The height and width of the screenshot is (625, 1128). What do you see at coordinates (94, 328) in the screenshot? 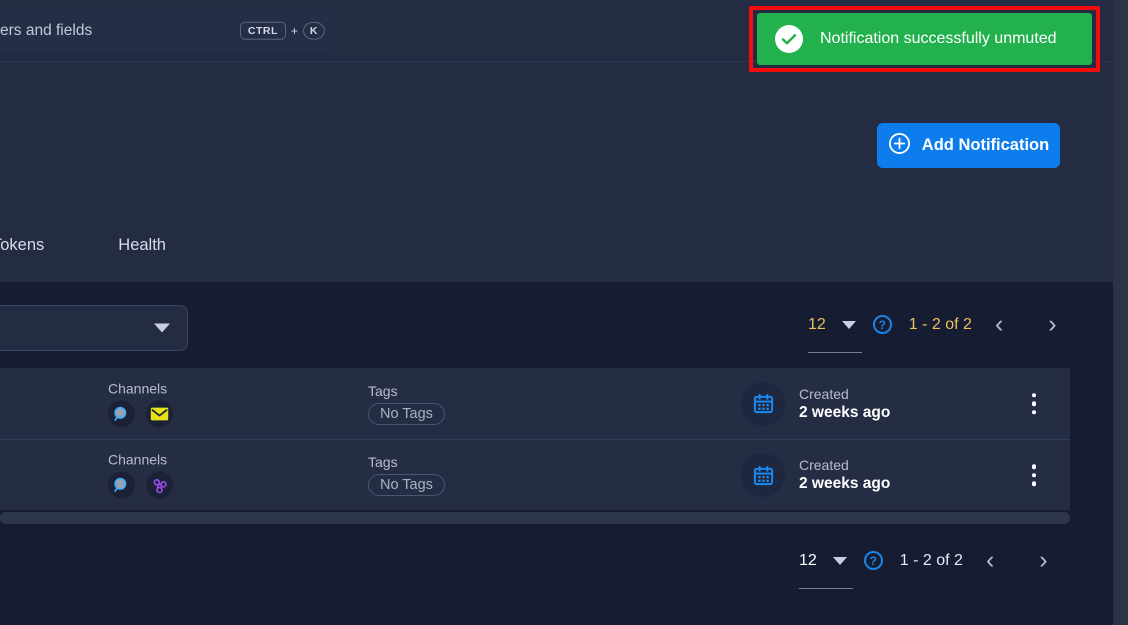
I see `filter-select` at bounding box center [94, 328].